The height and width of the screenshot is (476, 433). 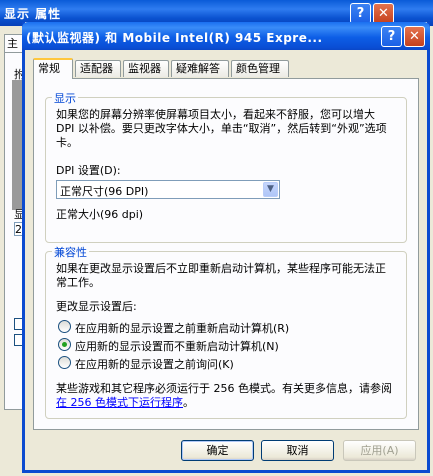 What do you see at coordinates (379, 450) in the screenshot?
I see `apply-button: 应用(A)` at bounding box center [379, 450].